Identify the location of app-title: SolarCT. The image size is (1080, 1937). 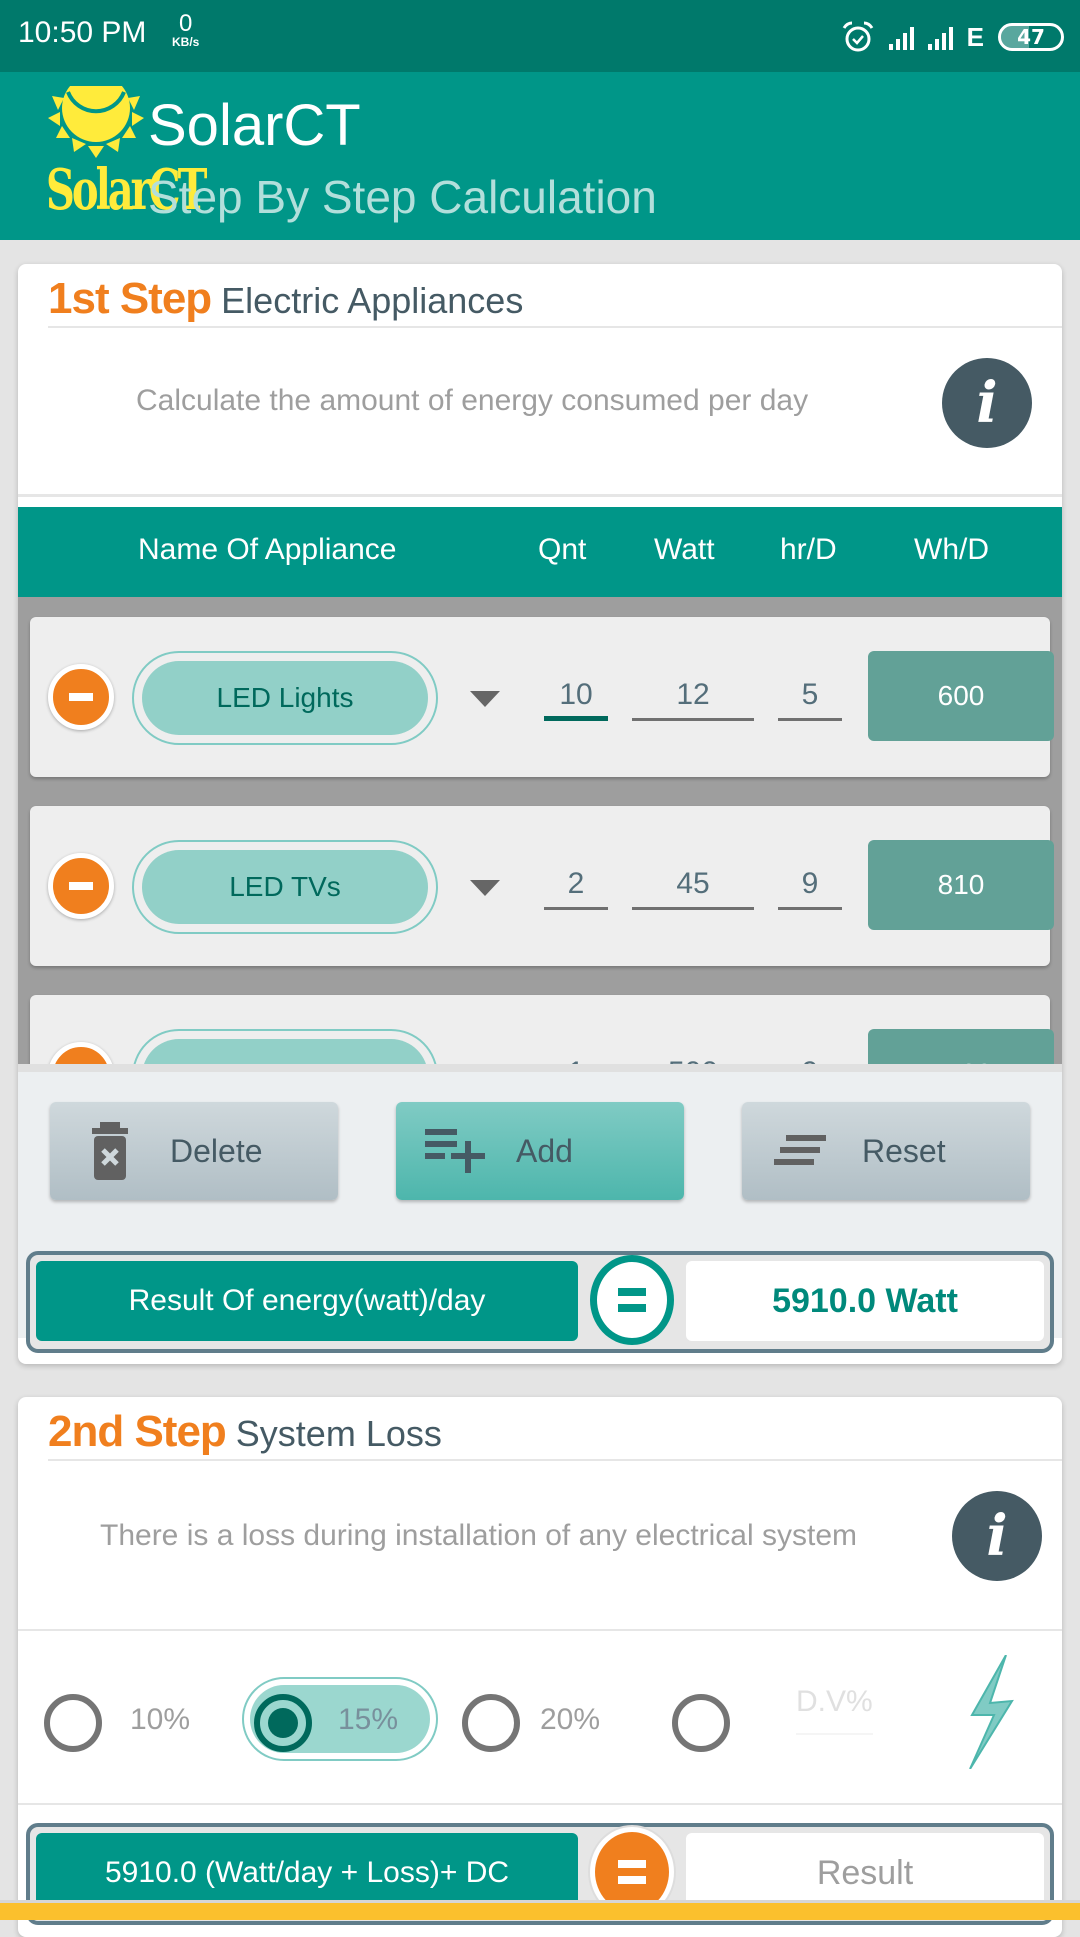
(254, 125).